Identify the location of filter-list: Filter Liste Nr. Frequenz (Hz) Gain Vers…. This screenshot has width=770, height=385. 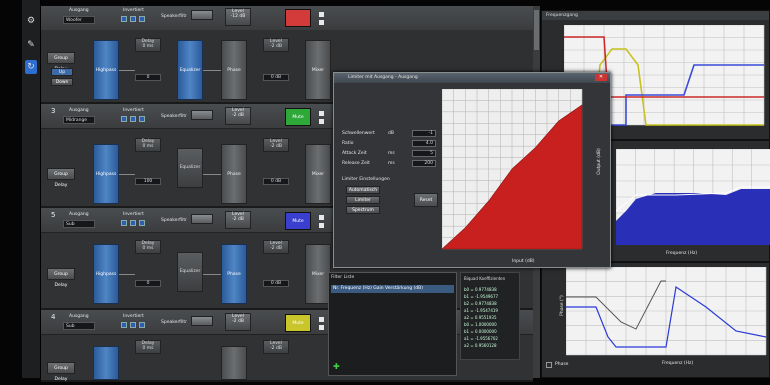
(392, 324).